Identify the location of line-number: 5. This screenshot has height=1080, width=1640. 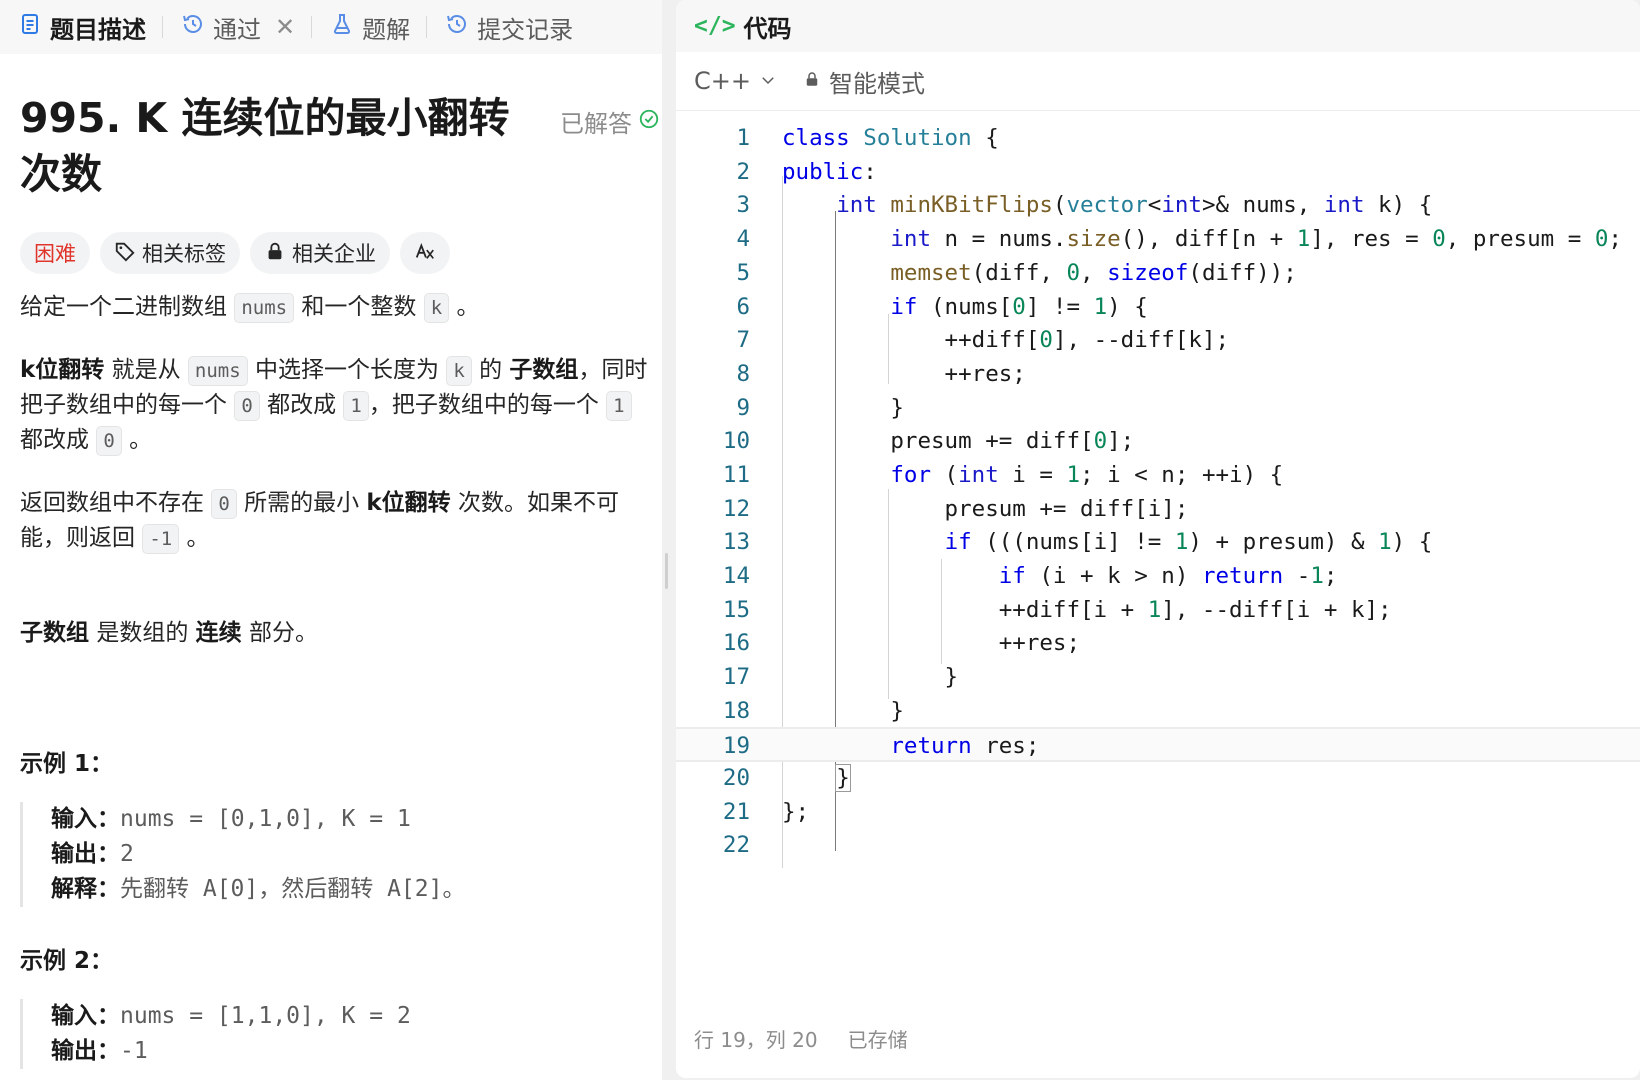
(743, 273).